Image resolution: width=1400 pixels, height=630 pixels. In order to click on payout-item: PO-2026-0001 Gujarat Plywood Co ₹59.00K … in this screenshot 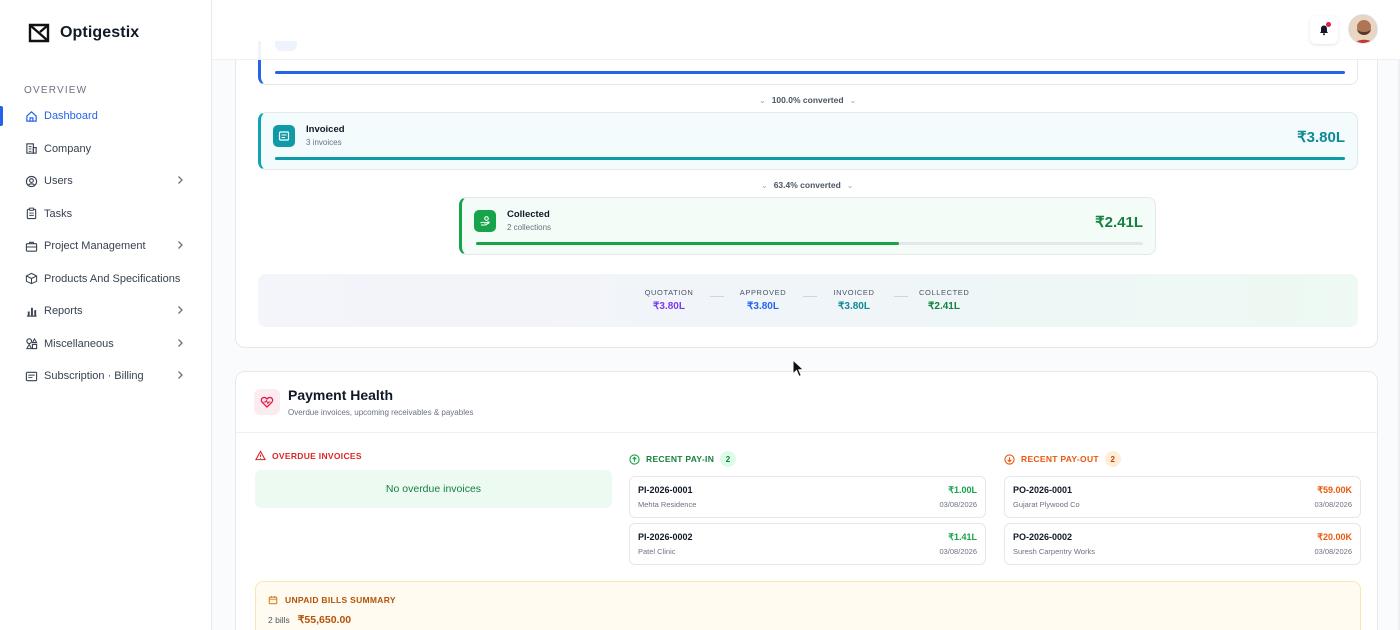, I will do `click(1182, 497)`.